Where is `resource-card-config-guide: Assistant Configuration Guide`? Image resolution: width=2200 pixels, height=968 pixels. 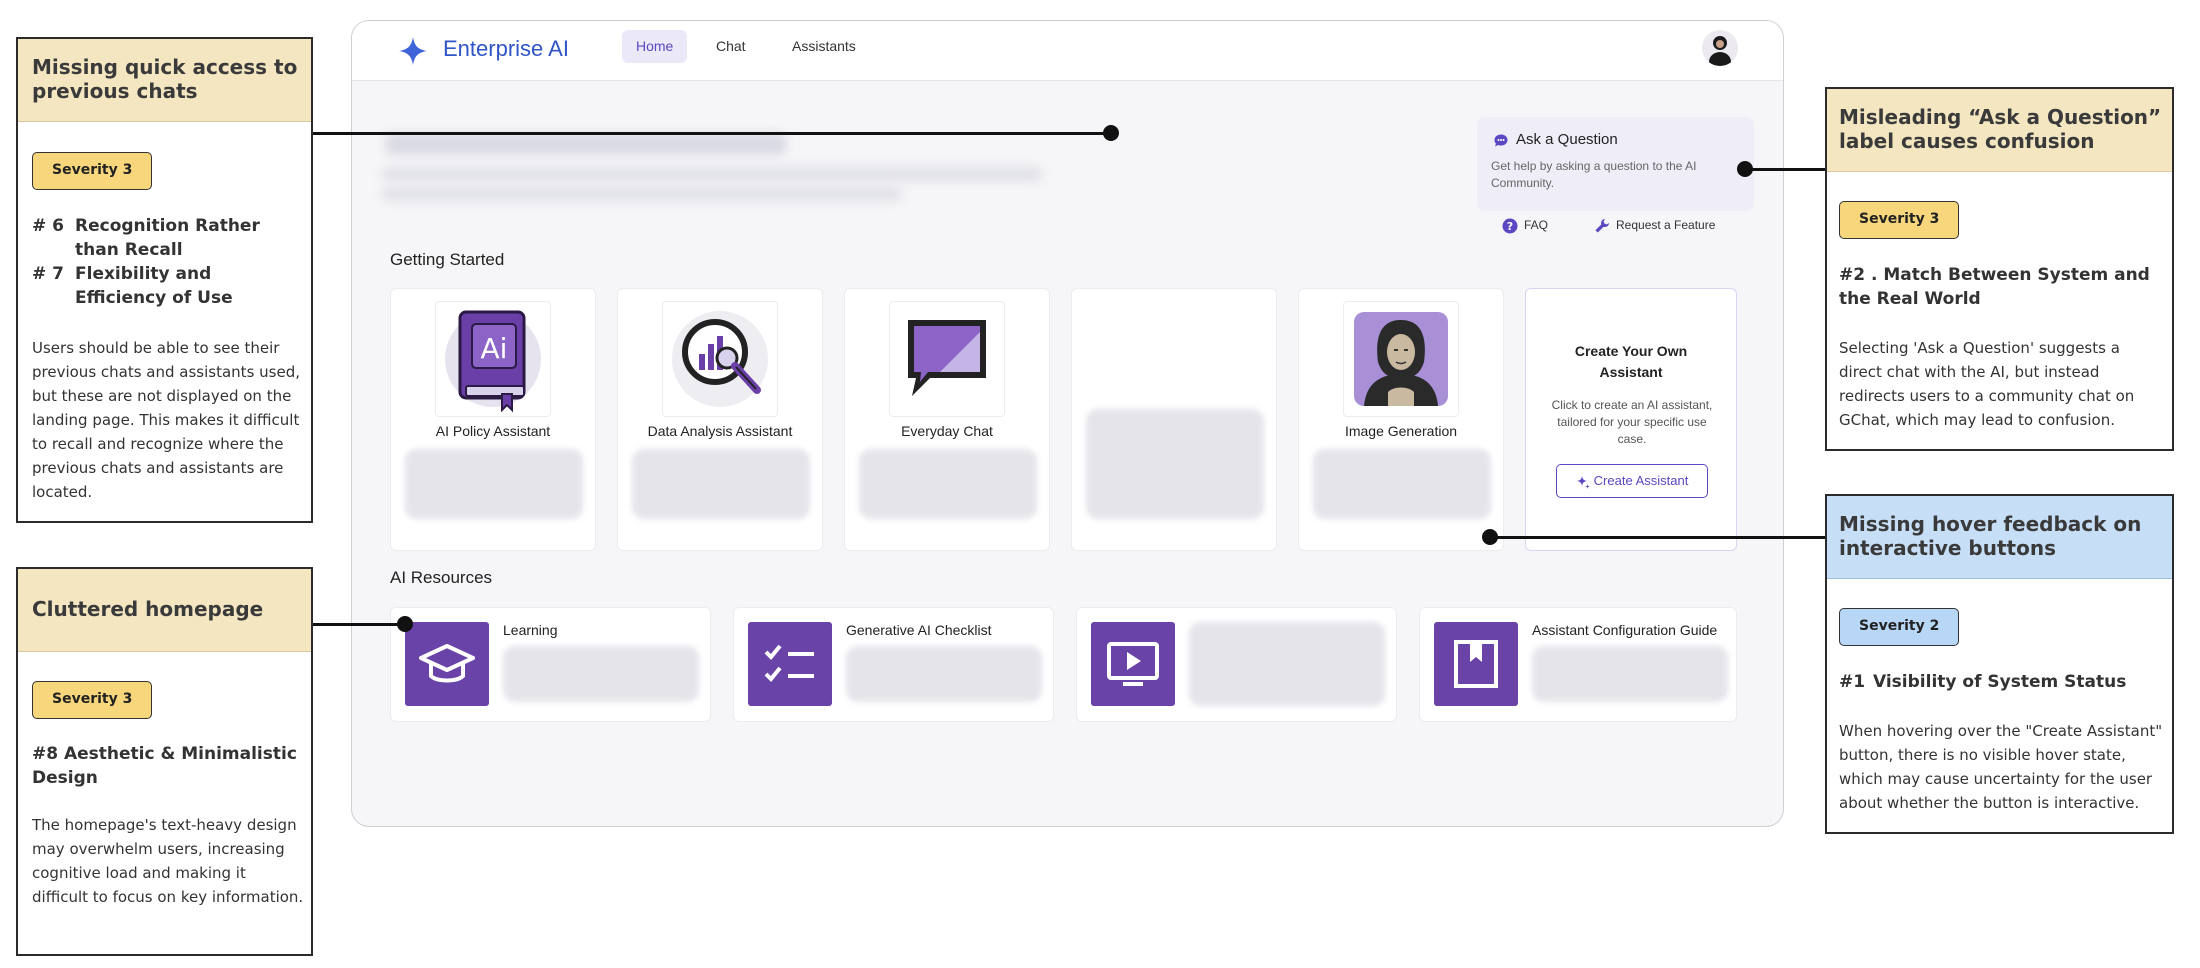 resource-card-config-guide: Assistant Configuration Guide is located at coordinates (1578, 664).